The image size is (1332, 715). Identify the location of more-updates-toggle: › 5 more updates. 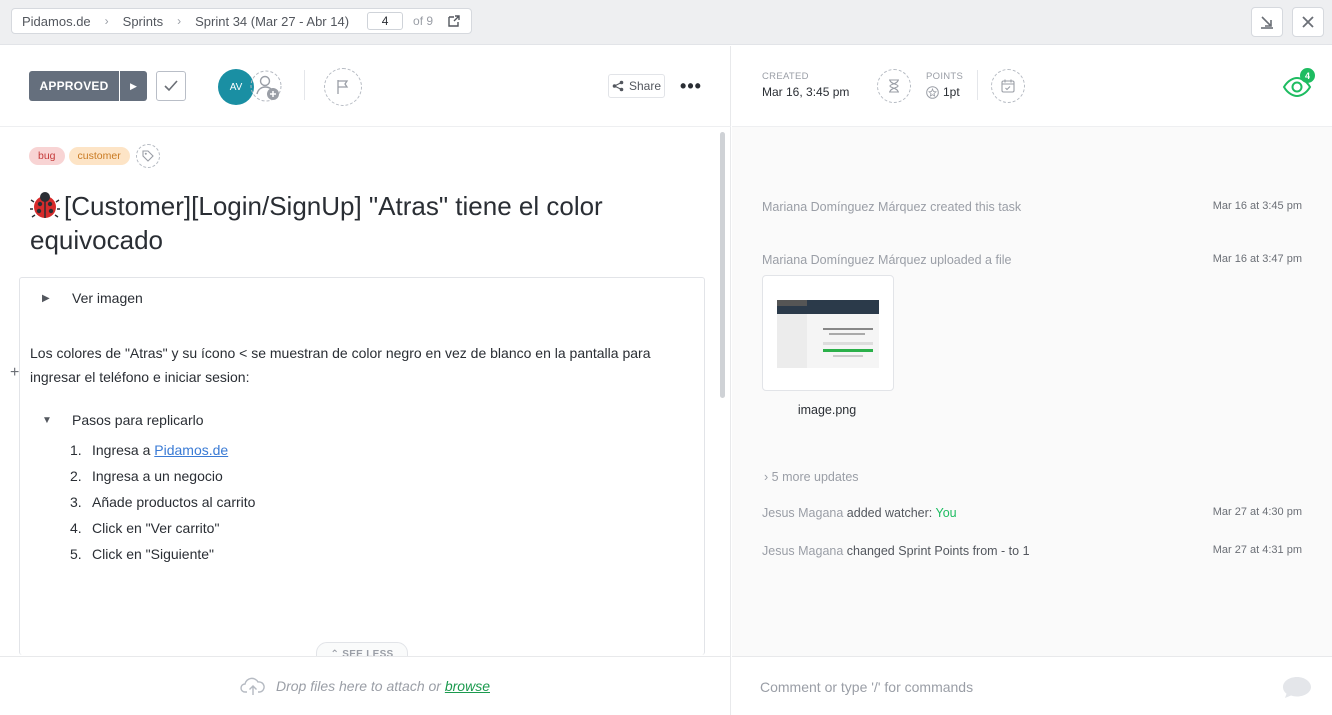
(811, 477).